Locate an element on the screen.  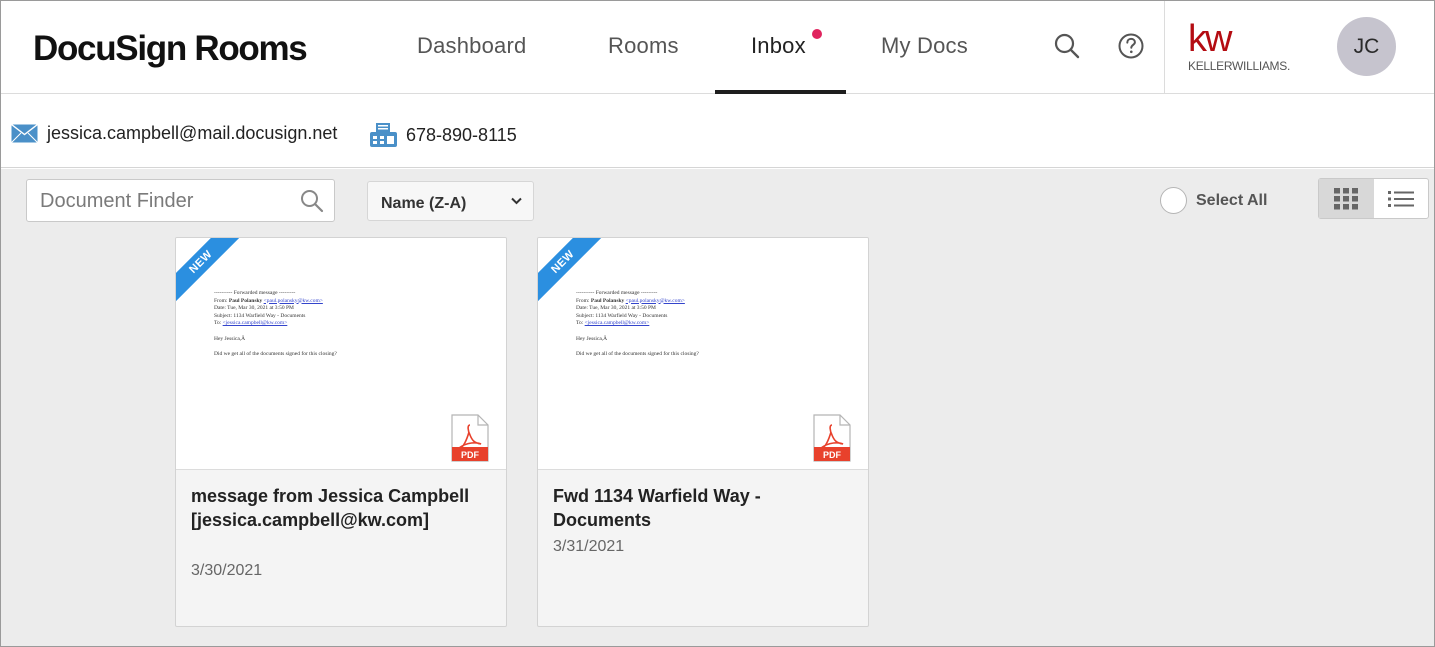
inbox-notification-dot is located at coordinates (817, 34).